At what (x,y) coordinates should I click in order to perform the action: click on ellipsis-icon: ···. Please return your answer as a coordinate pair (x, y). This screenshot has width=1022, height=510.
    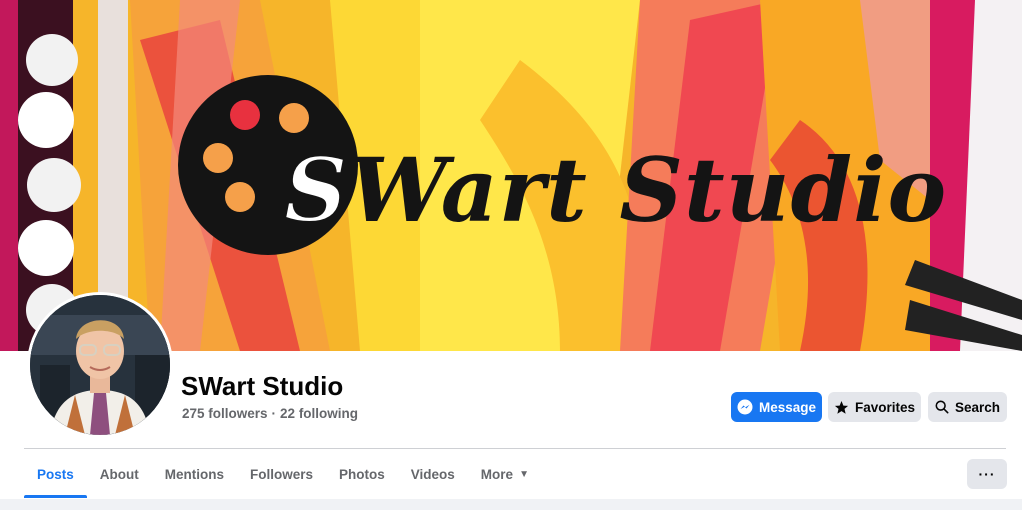
    Looking at the image, I should click on (987, 474).